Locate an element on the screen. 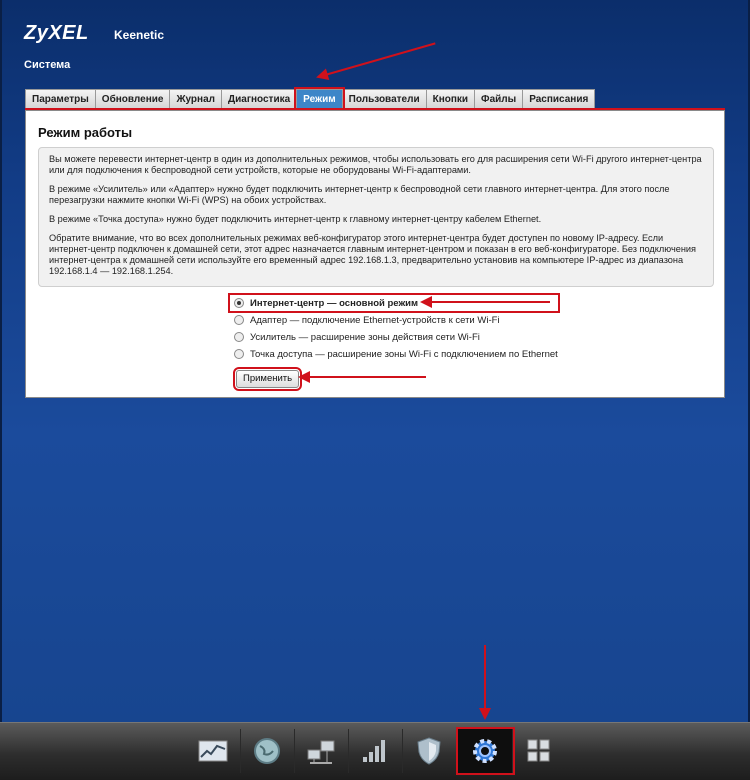 The image size is (750, 780). tab-diagnostics: Диагностика is located at coordinates (259, 98).